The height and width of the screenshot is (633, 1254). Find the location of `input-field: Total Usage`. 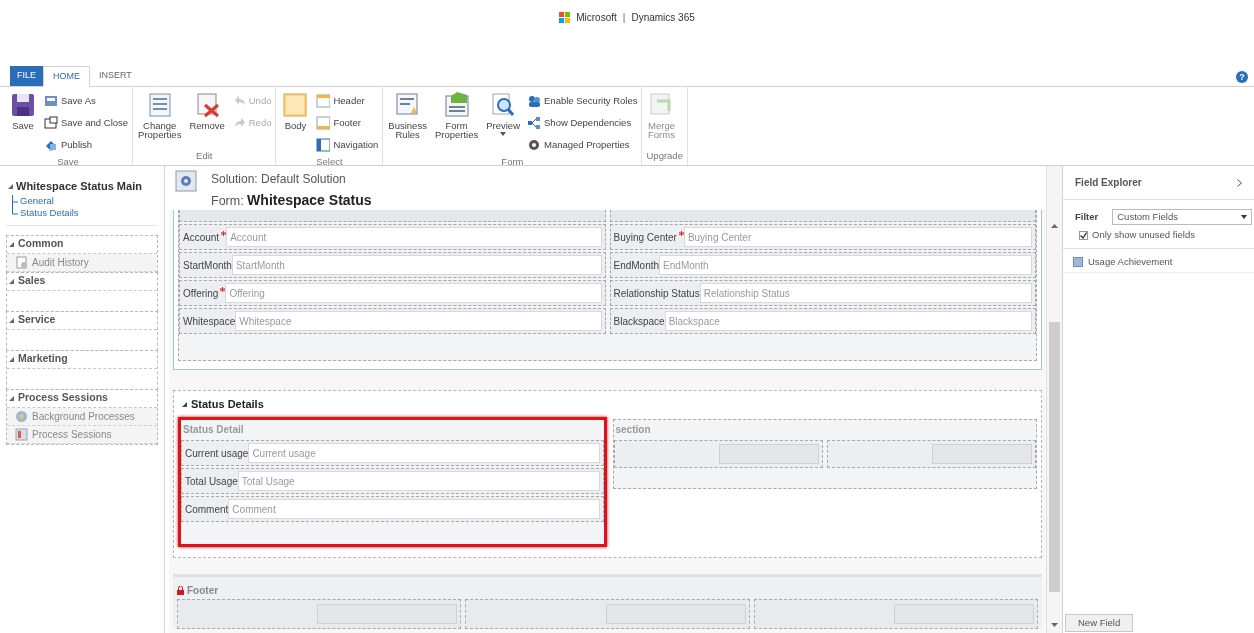

input-field: Total Usage is located at coordinates (418, 481).